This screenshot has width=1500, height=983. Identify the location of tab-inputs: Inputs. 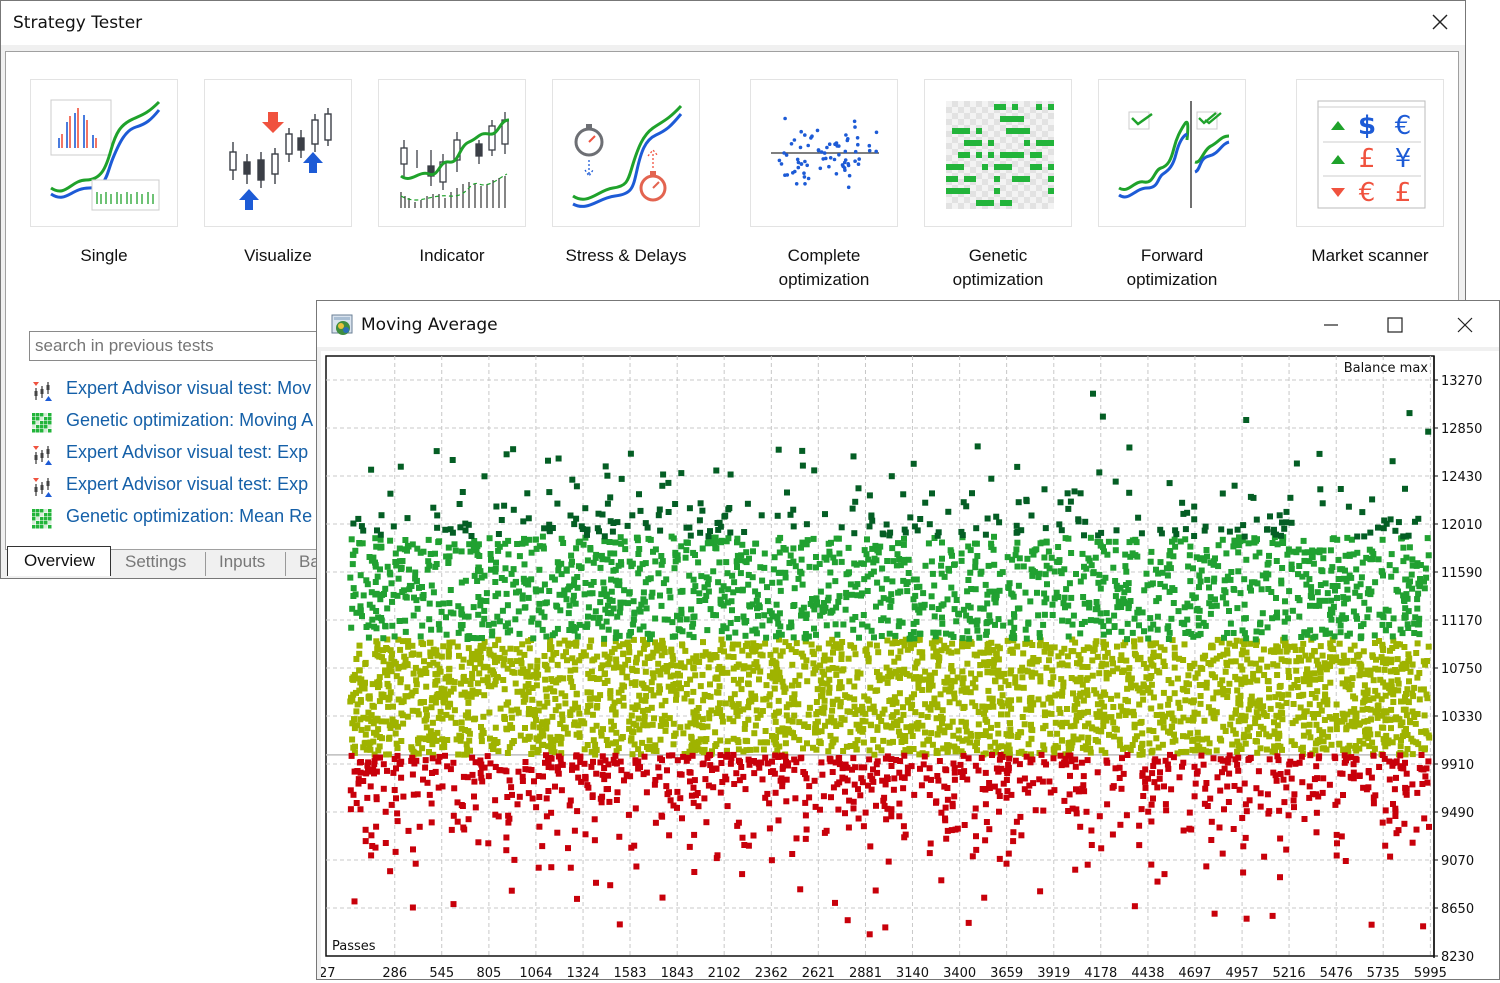
(242, 564).